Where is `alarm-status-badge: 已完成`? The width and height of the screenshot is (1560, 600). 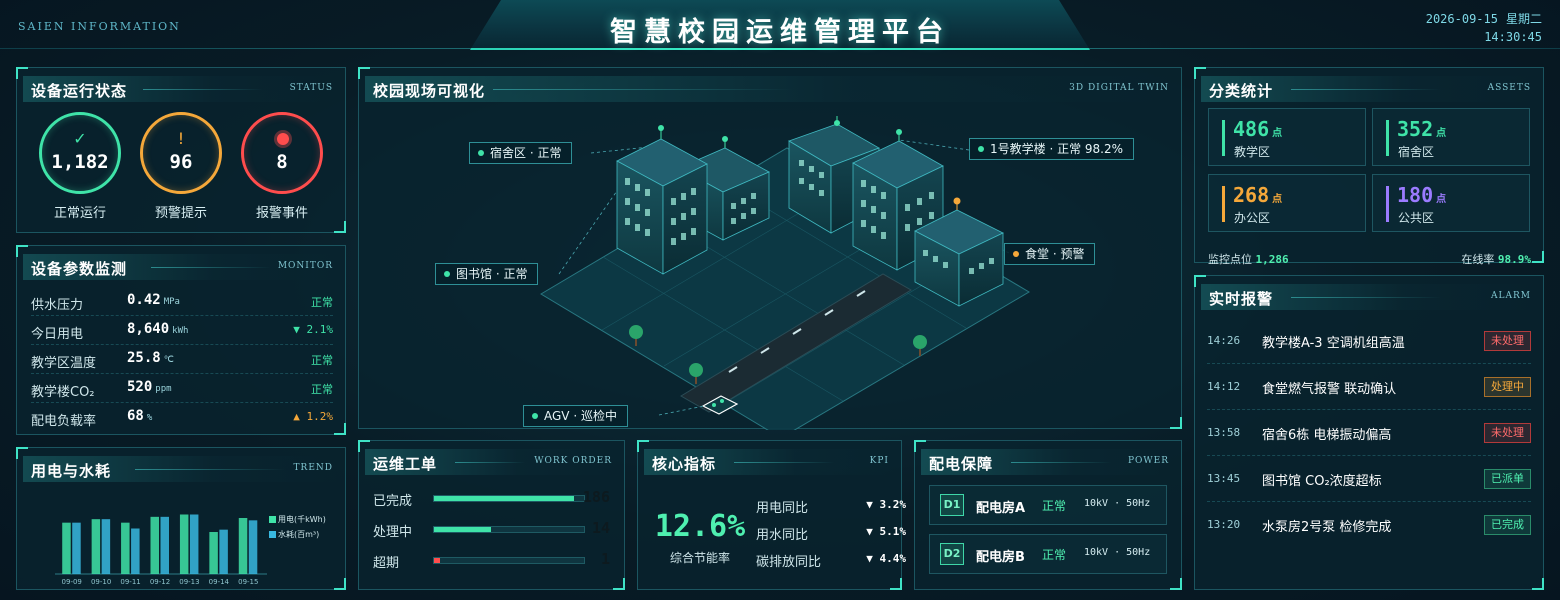 alarm-status-badge: 已完成 is located at coordinates (1507, 525).